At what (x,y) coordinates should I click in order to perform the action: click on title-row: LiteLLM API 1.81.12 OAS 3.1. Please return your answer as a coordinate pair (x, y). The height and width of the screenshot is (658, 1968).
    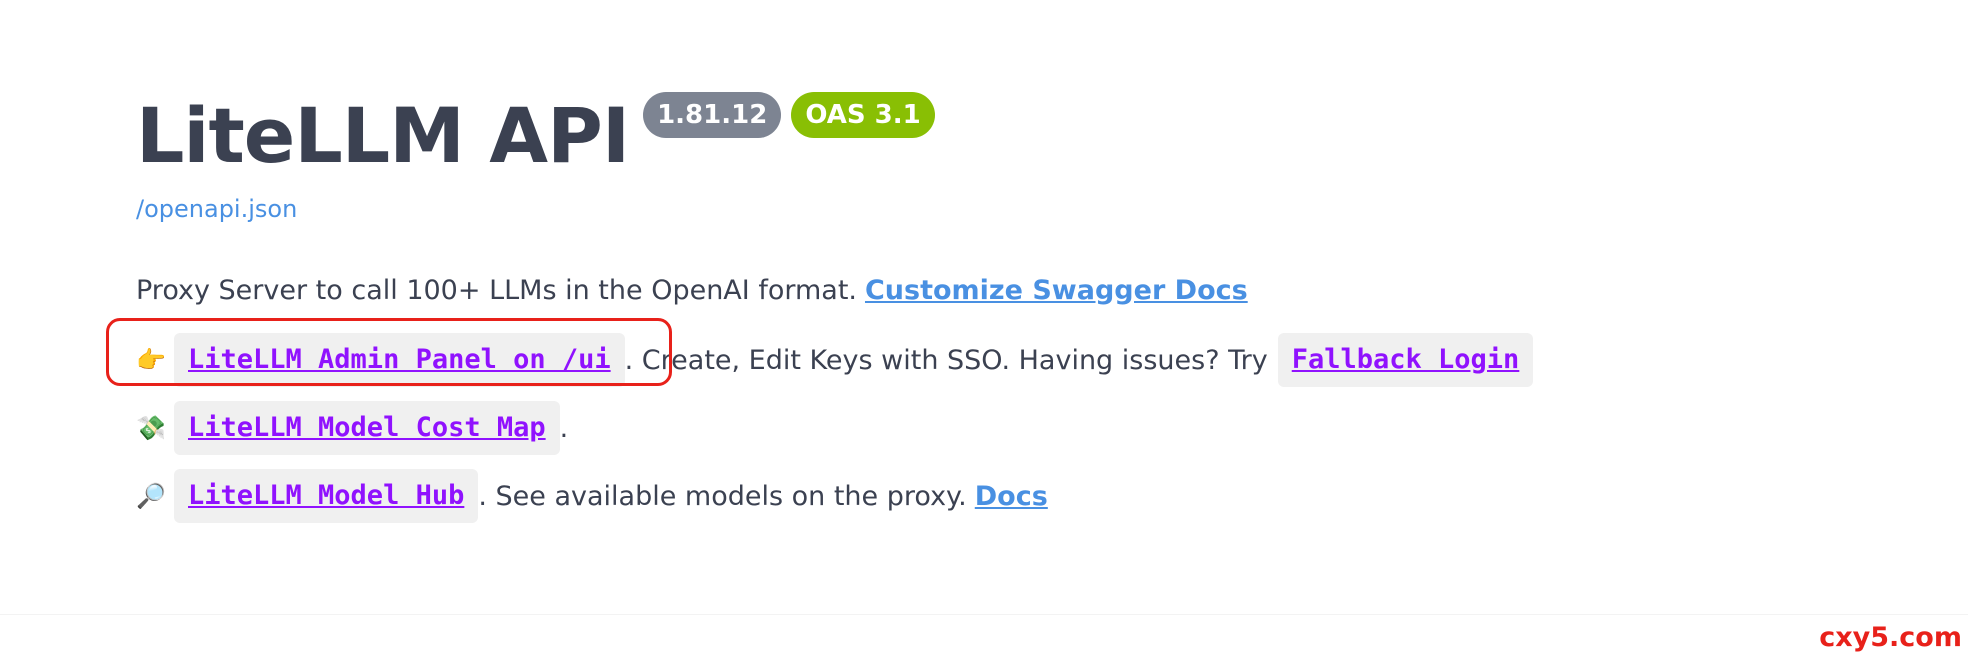
    Looking at the image, I should click on (535, 136).